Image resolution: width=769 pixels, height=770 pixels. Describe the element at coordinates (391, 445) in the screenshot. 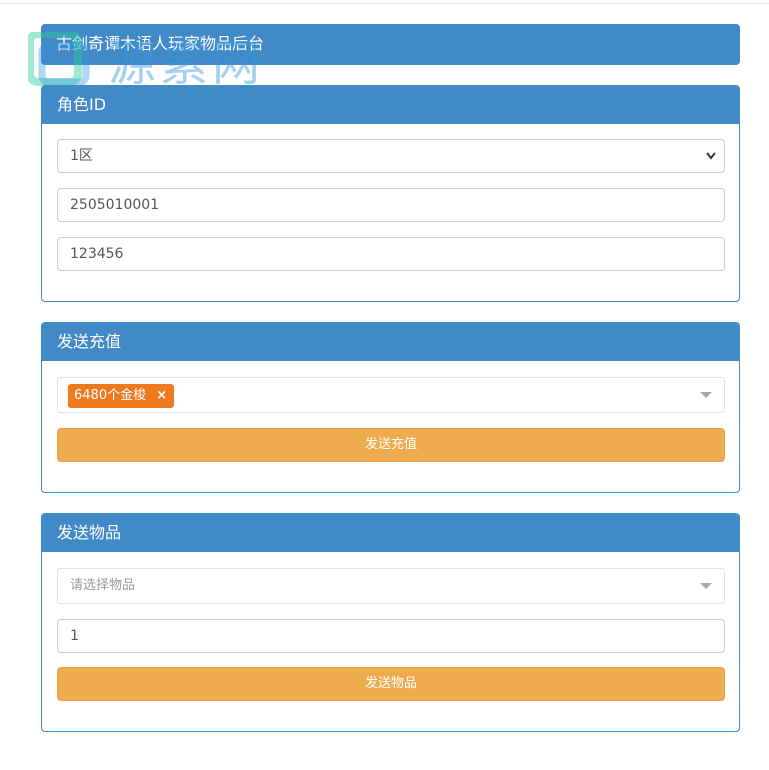

I see `send-recharge-button: 发送充值` at that location.